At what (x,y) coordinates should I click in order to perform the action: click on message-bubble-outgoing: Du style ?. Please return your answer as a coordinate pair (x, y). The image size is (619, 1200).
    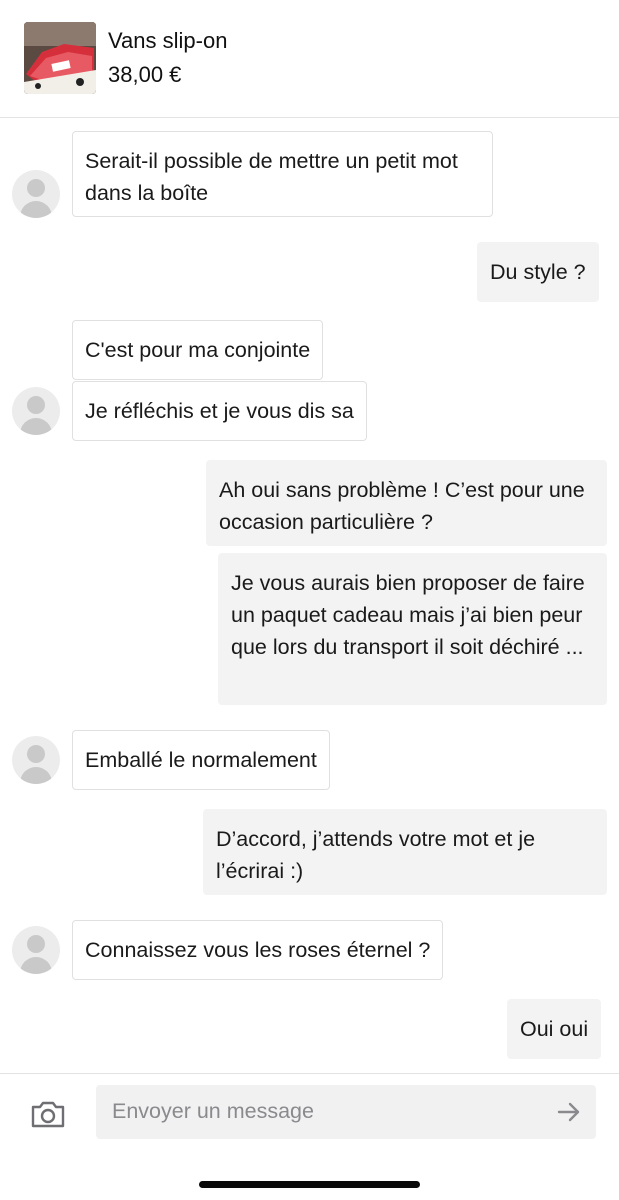
    Looking at the image, I should click on (538, 272).